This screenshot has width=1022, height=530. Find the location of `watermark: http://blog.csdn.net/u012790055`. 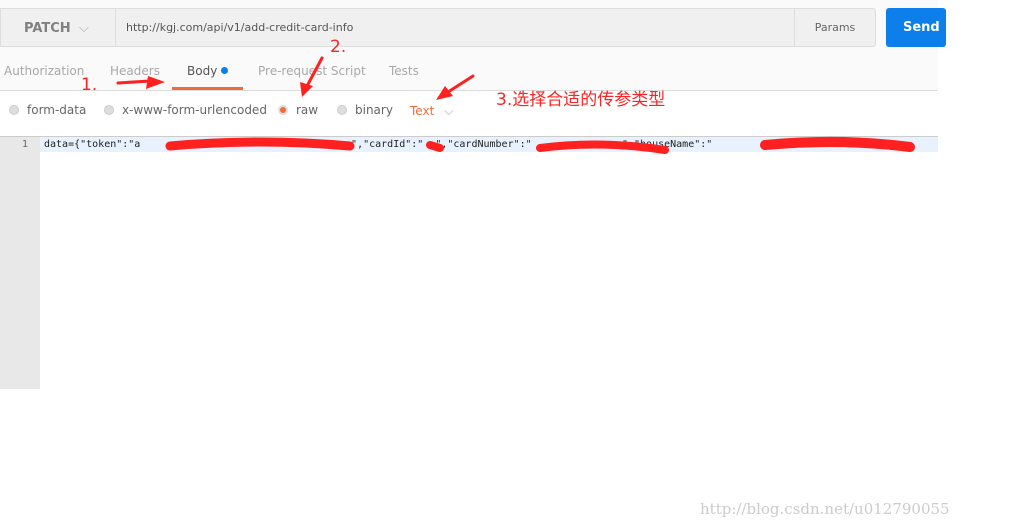

watermark: http://blog.csdn.net/u012790055 is located at coordinates (825, 509).